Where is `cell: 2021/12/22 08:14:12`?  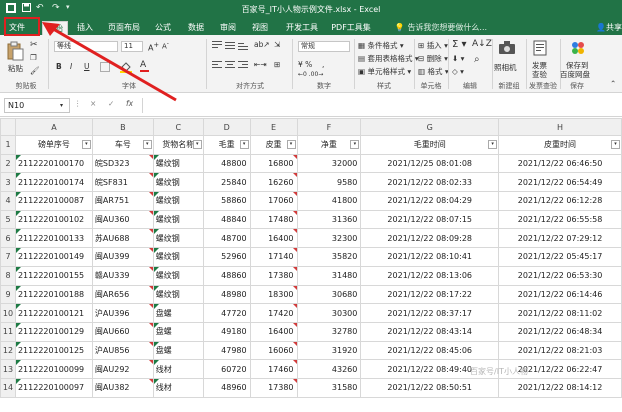
cell: 2021/12/22 08:14:12 is located at coordinates (560, 387).